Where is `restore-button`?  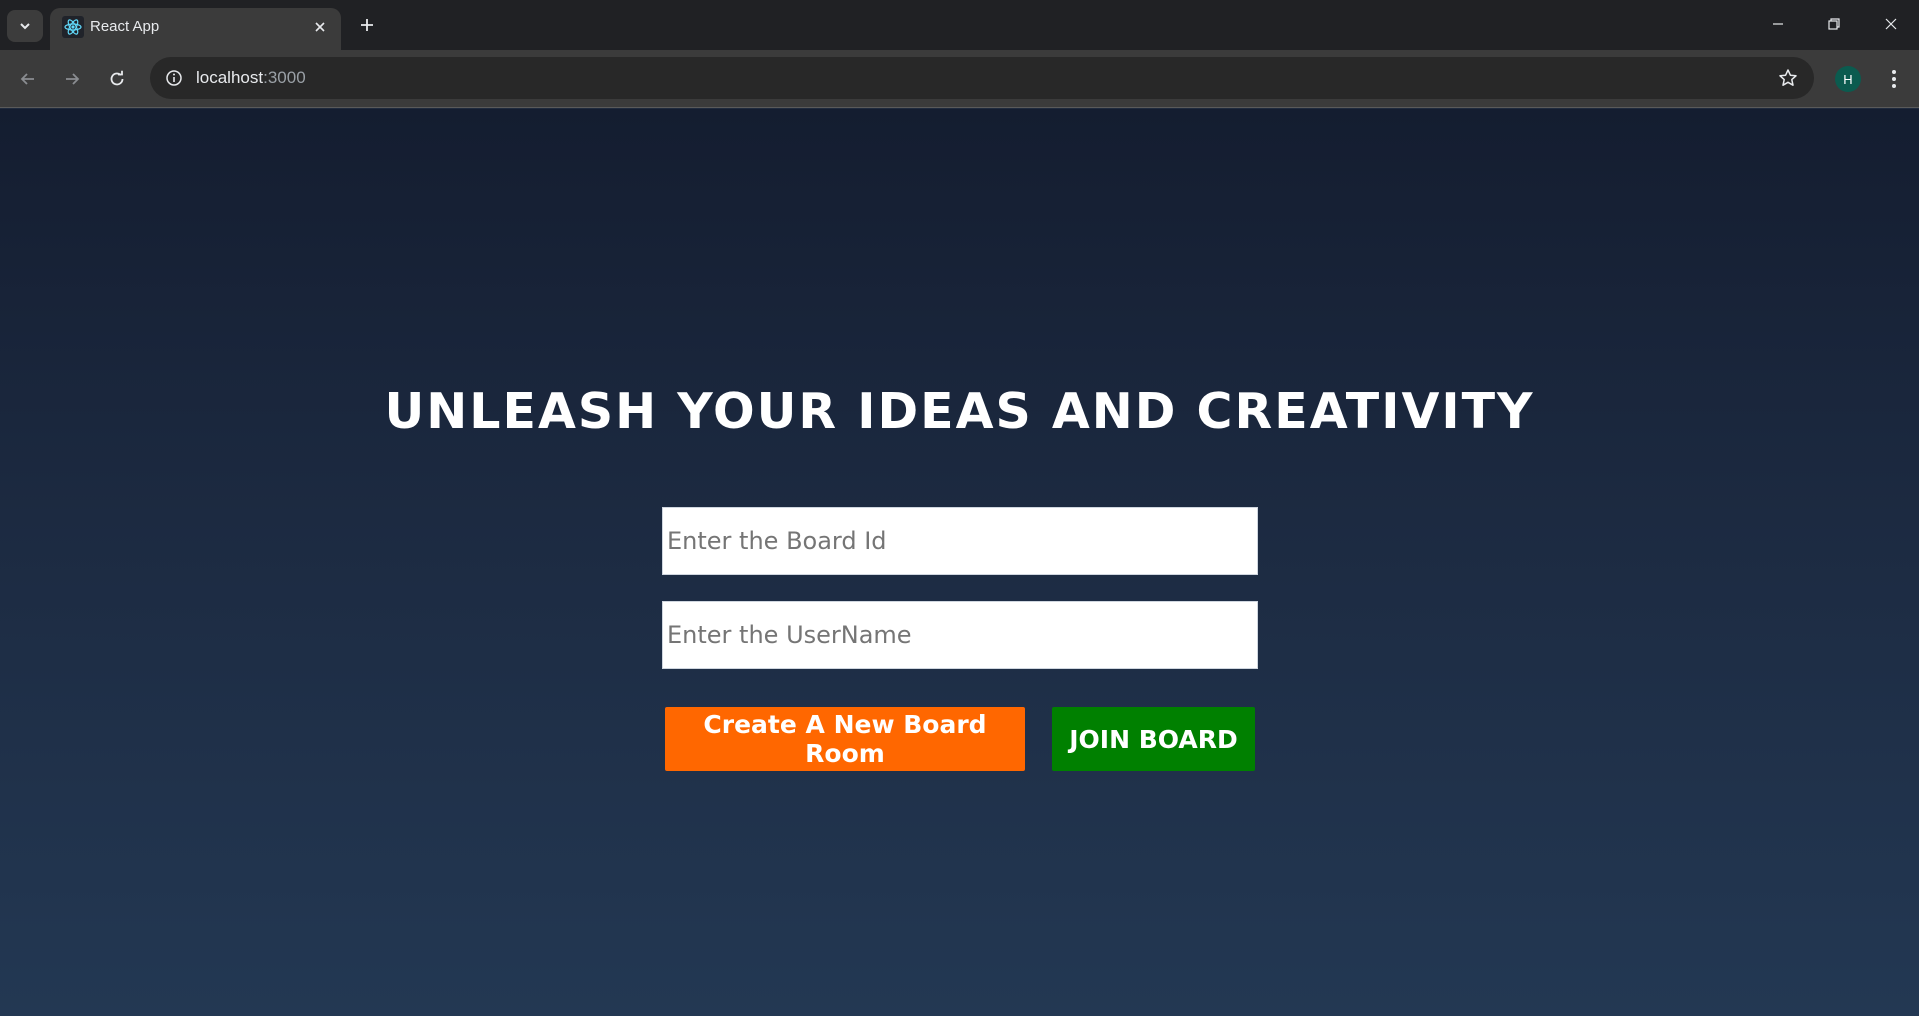 restore-button is located at coordinates (1834, 24).